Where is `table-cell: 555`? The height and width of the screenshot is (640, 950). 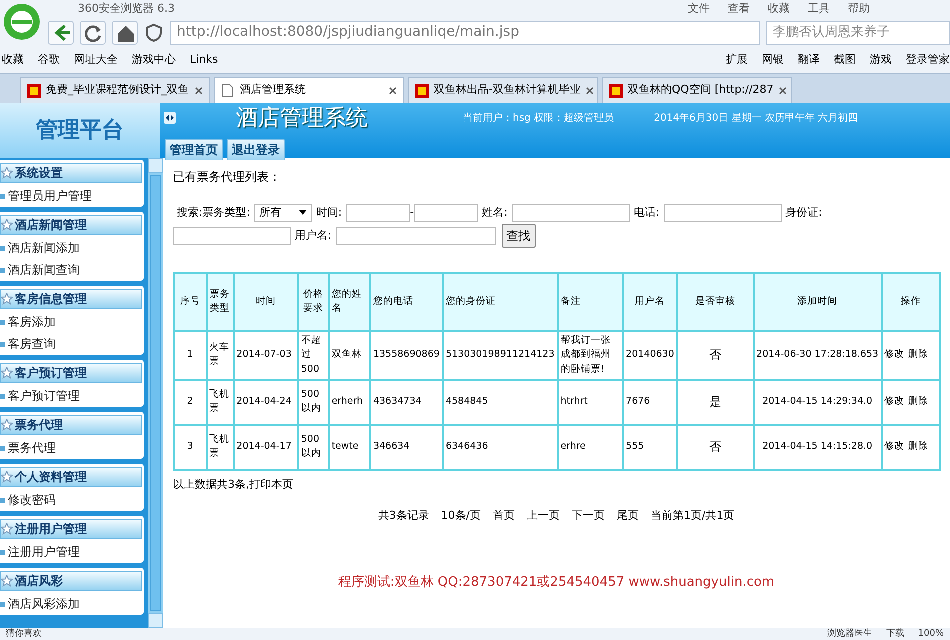 table-cell: 555 is located at coordinates (650, 447).